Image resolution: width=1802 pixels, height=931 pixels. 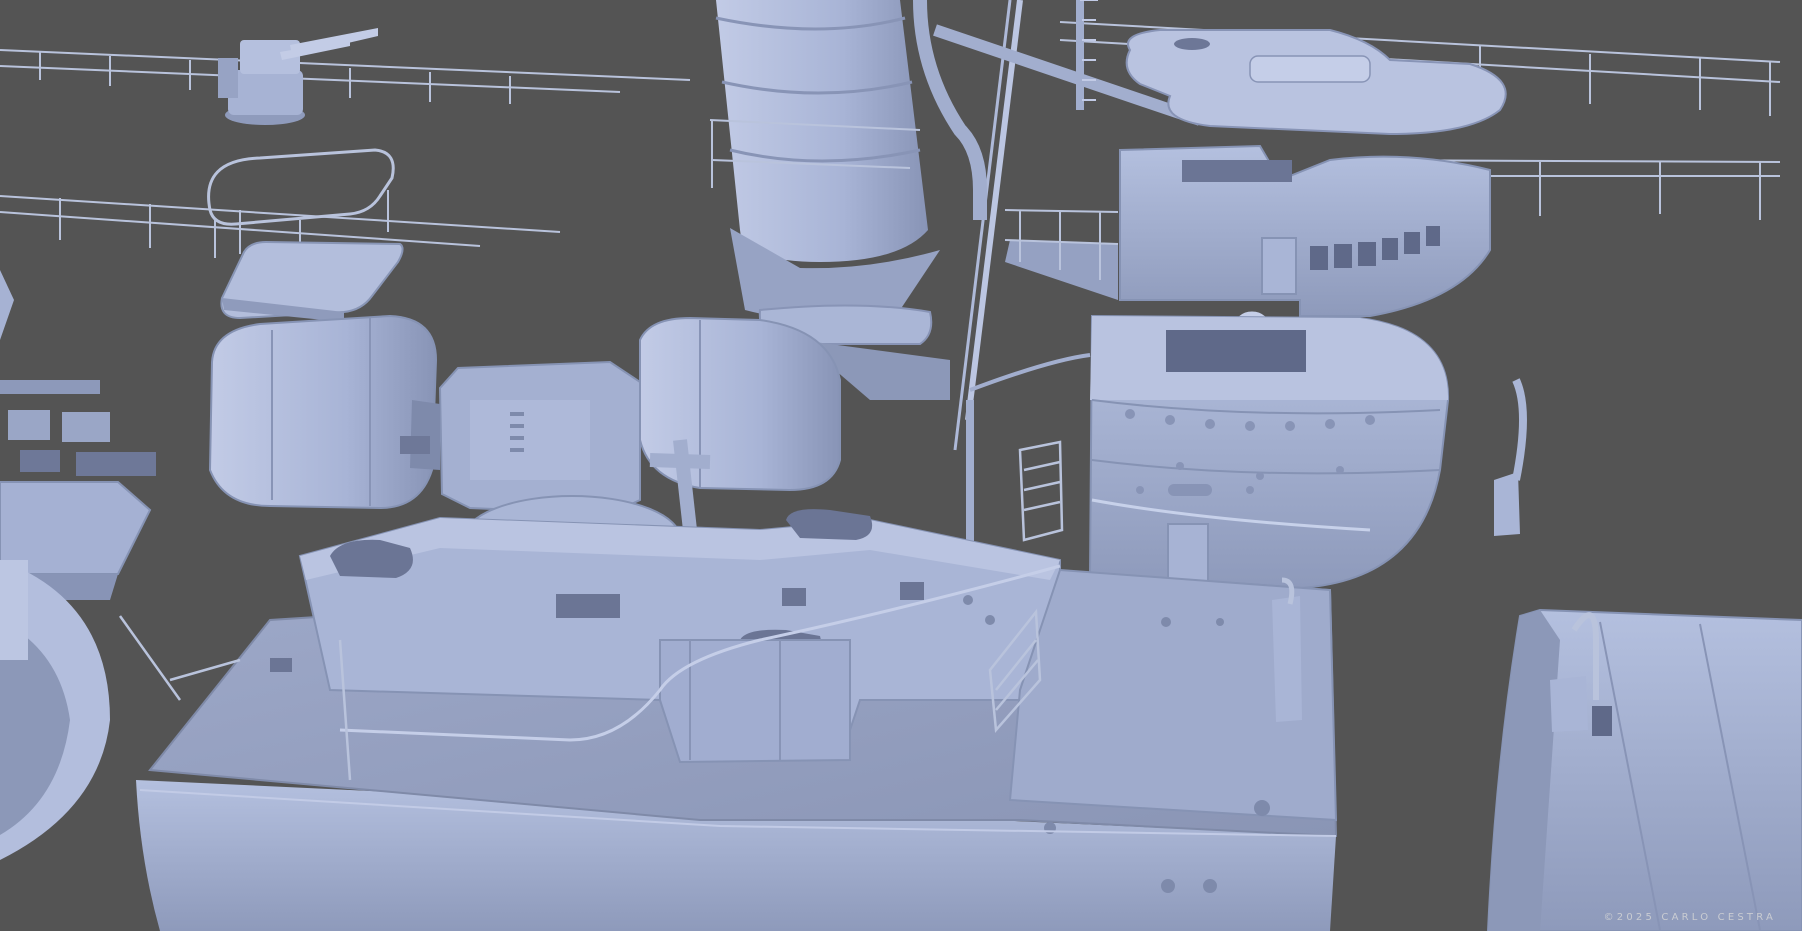 What do you see at coordinates (323, 412) in the screenshot?
I see `turret-left-hood` at bounding box center [323, 412].